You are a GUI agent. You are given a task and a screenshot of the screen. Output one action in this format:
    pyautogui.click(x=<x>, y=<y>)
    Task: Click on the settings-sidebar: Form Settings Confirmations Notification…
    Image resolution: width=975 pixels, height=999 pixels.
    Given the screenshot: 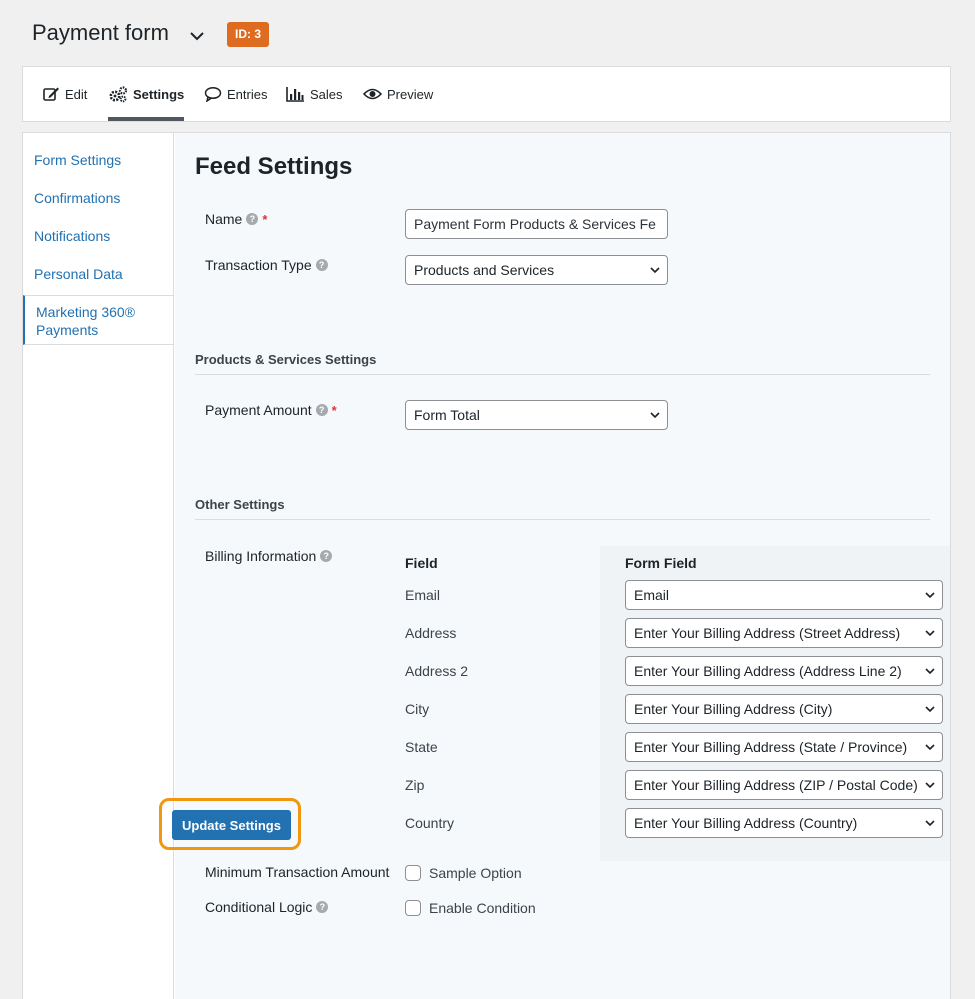 What is the action you would take?
    pyautogui.click(x=98, y=566)
    